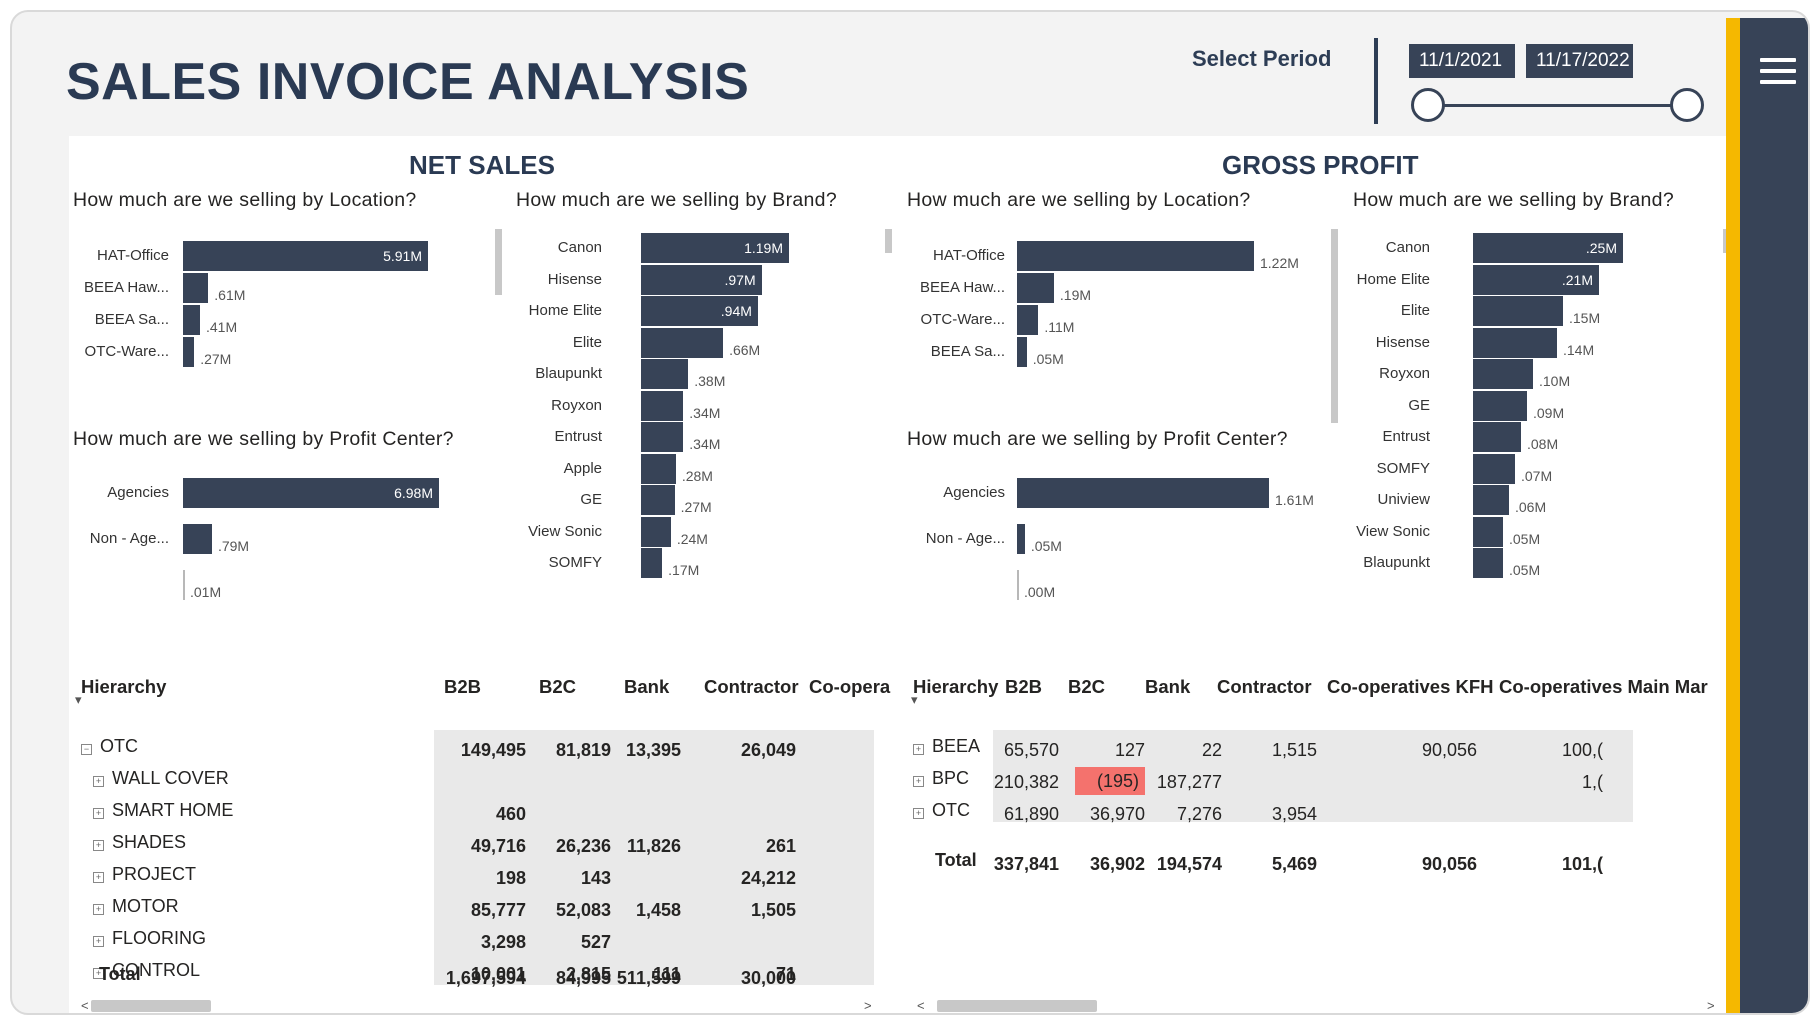 This screenshot has width=1819, height=1020. I want to click on matrix-column-header: Co-operatives KFH, so click(1410, 687).